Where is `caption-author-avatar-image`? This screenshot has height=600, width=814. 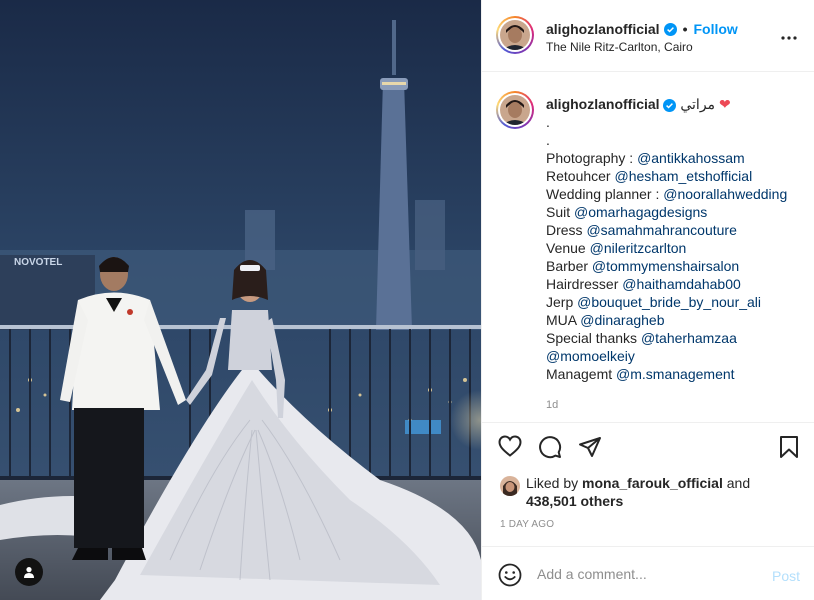 caption-author-avatar-image is located at coordinates (515, 110).